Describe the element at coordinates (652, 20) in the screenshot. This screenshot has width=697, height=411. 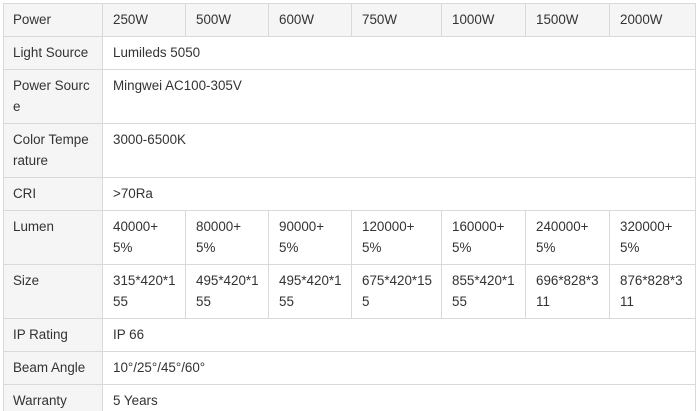
I see `header-cell-2000w: 2000W` at that location.